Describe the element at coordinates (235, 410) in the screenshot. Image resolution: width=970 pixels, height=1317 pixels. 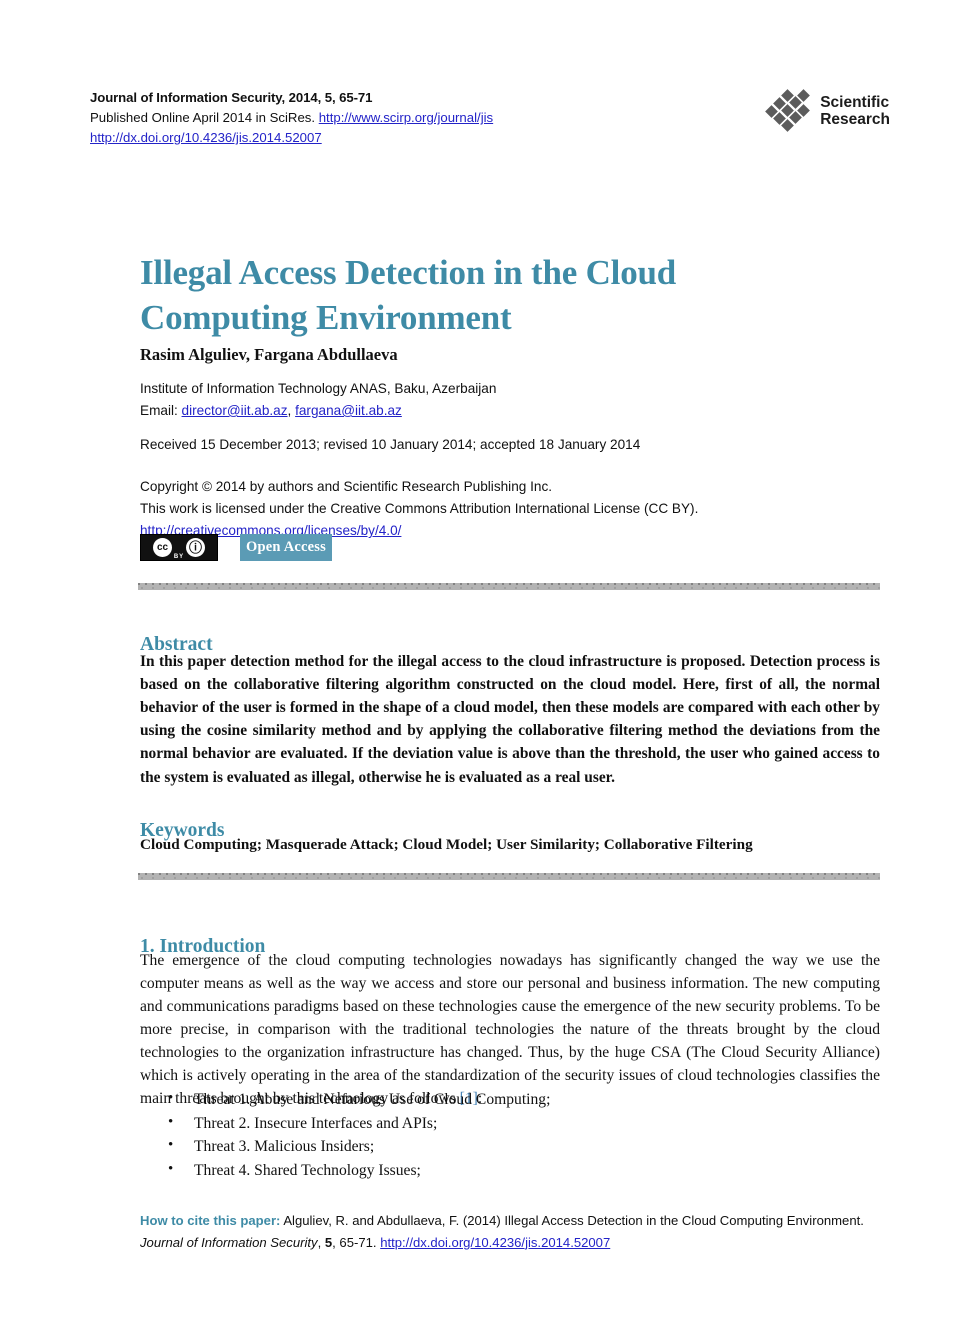
I see `email-link-1: director@iit.ab.az` at that location.